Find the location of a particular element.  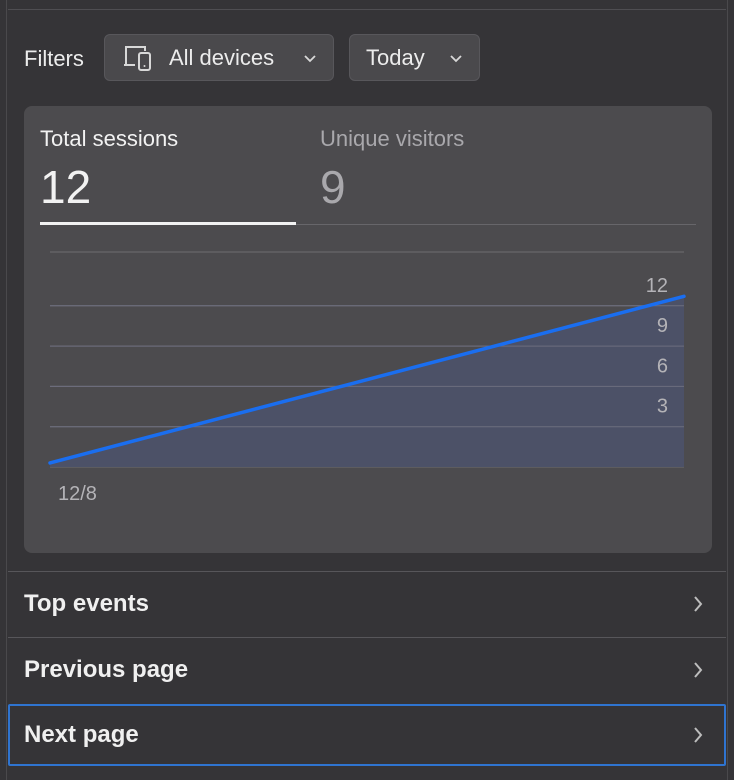

row-label: Top events is located at coordinates (86, 603).